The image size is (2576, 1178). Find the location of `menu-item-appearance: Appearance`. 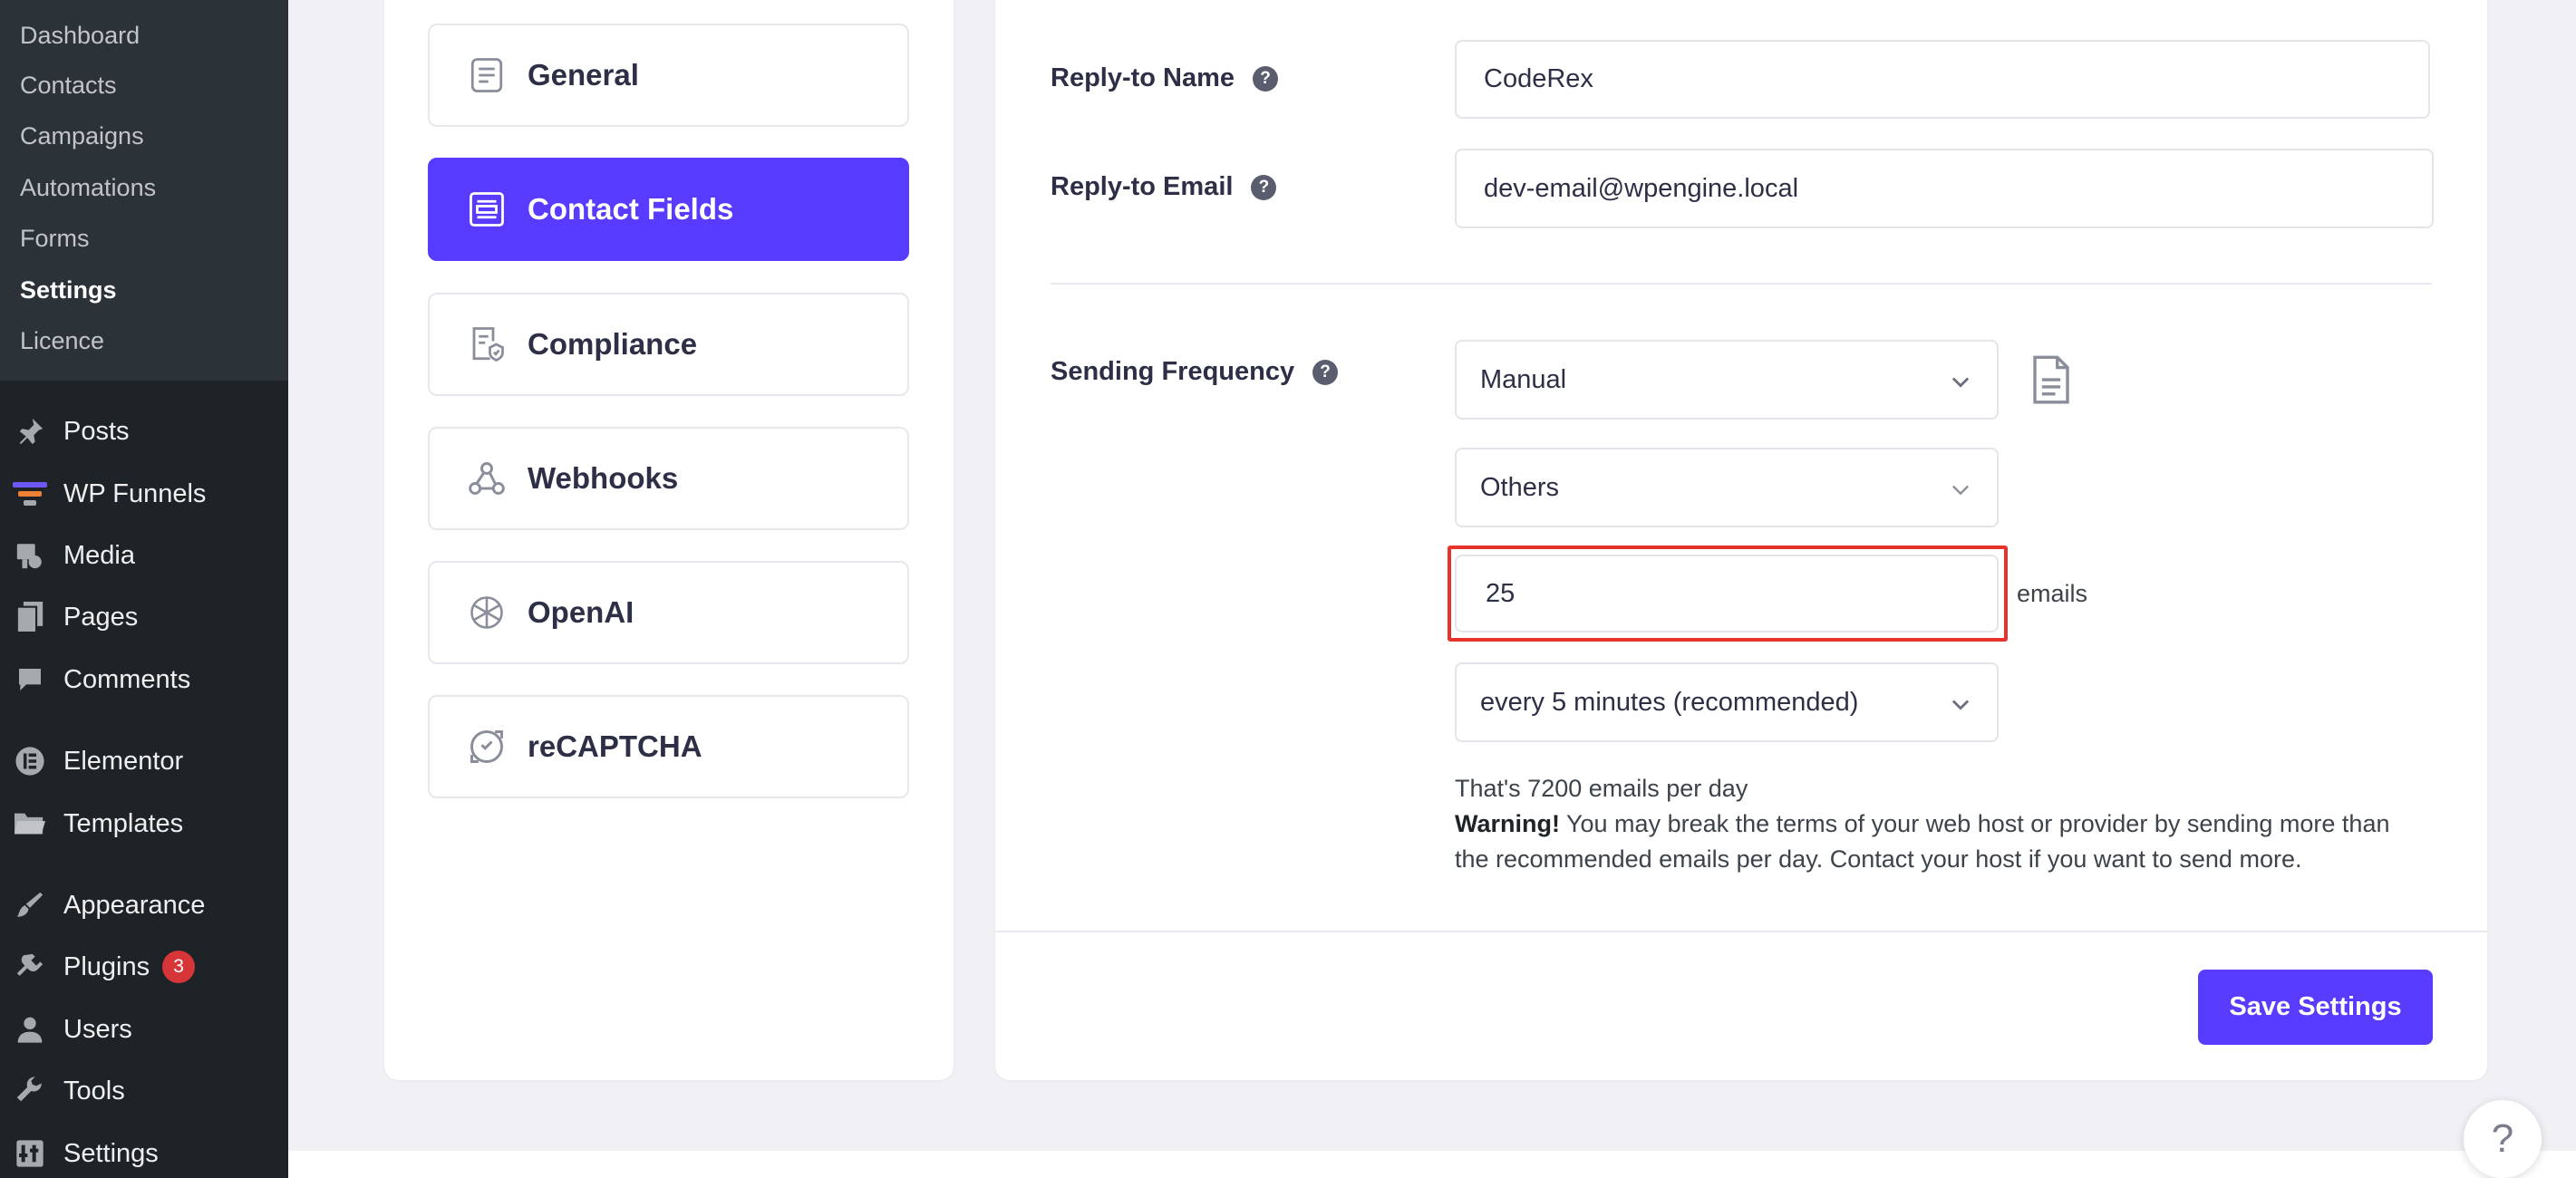

menu-item-appearance: Appearance is located at coordinates (109, 905).